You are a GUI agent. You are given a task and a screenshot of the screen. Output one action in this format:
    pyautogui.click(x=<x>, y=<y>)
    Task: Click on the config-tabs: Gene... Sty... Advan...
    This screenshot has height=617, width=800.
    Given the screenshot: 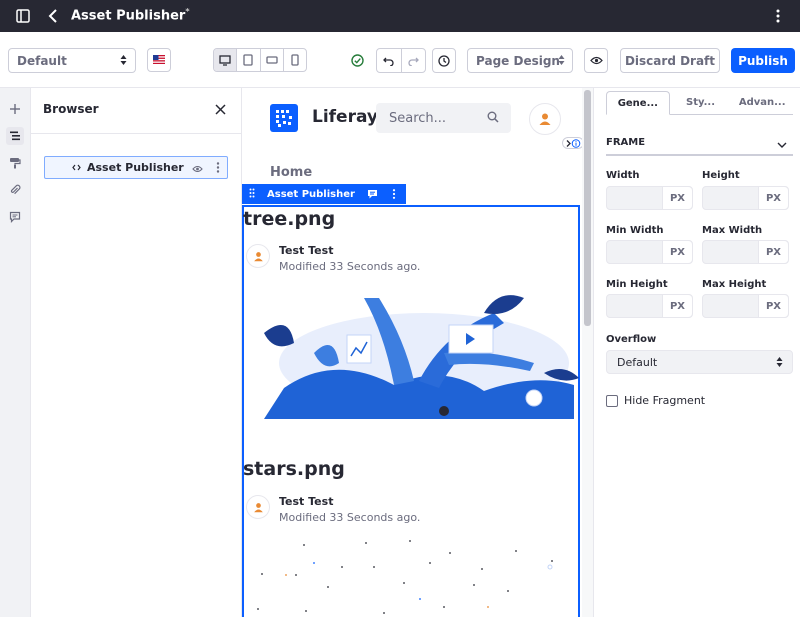 What is the action you would take?
    pyautogui.click(x=699, y=103)
    